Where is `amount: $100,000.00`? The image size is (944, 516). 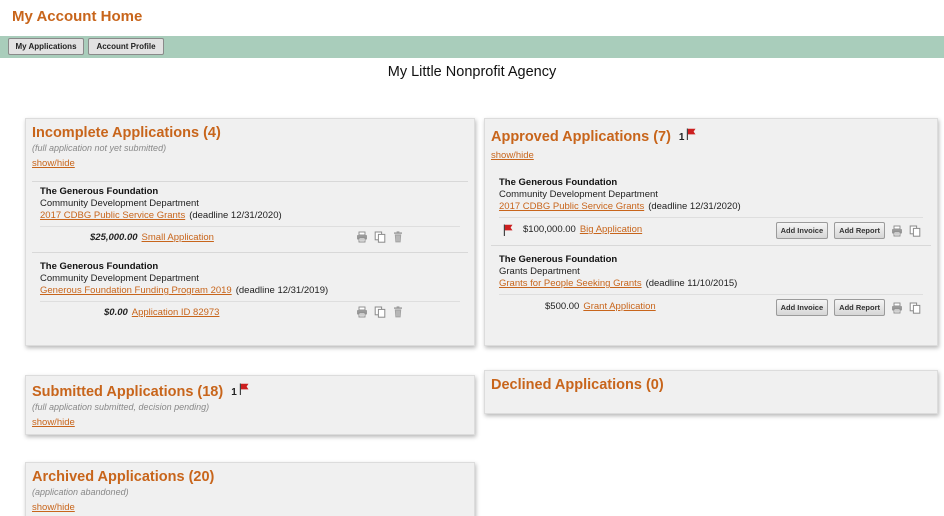 amount: $100,000.00 is located at coordinates (549, 229).